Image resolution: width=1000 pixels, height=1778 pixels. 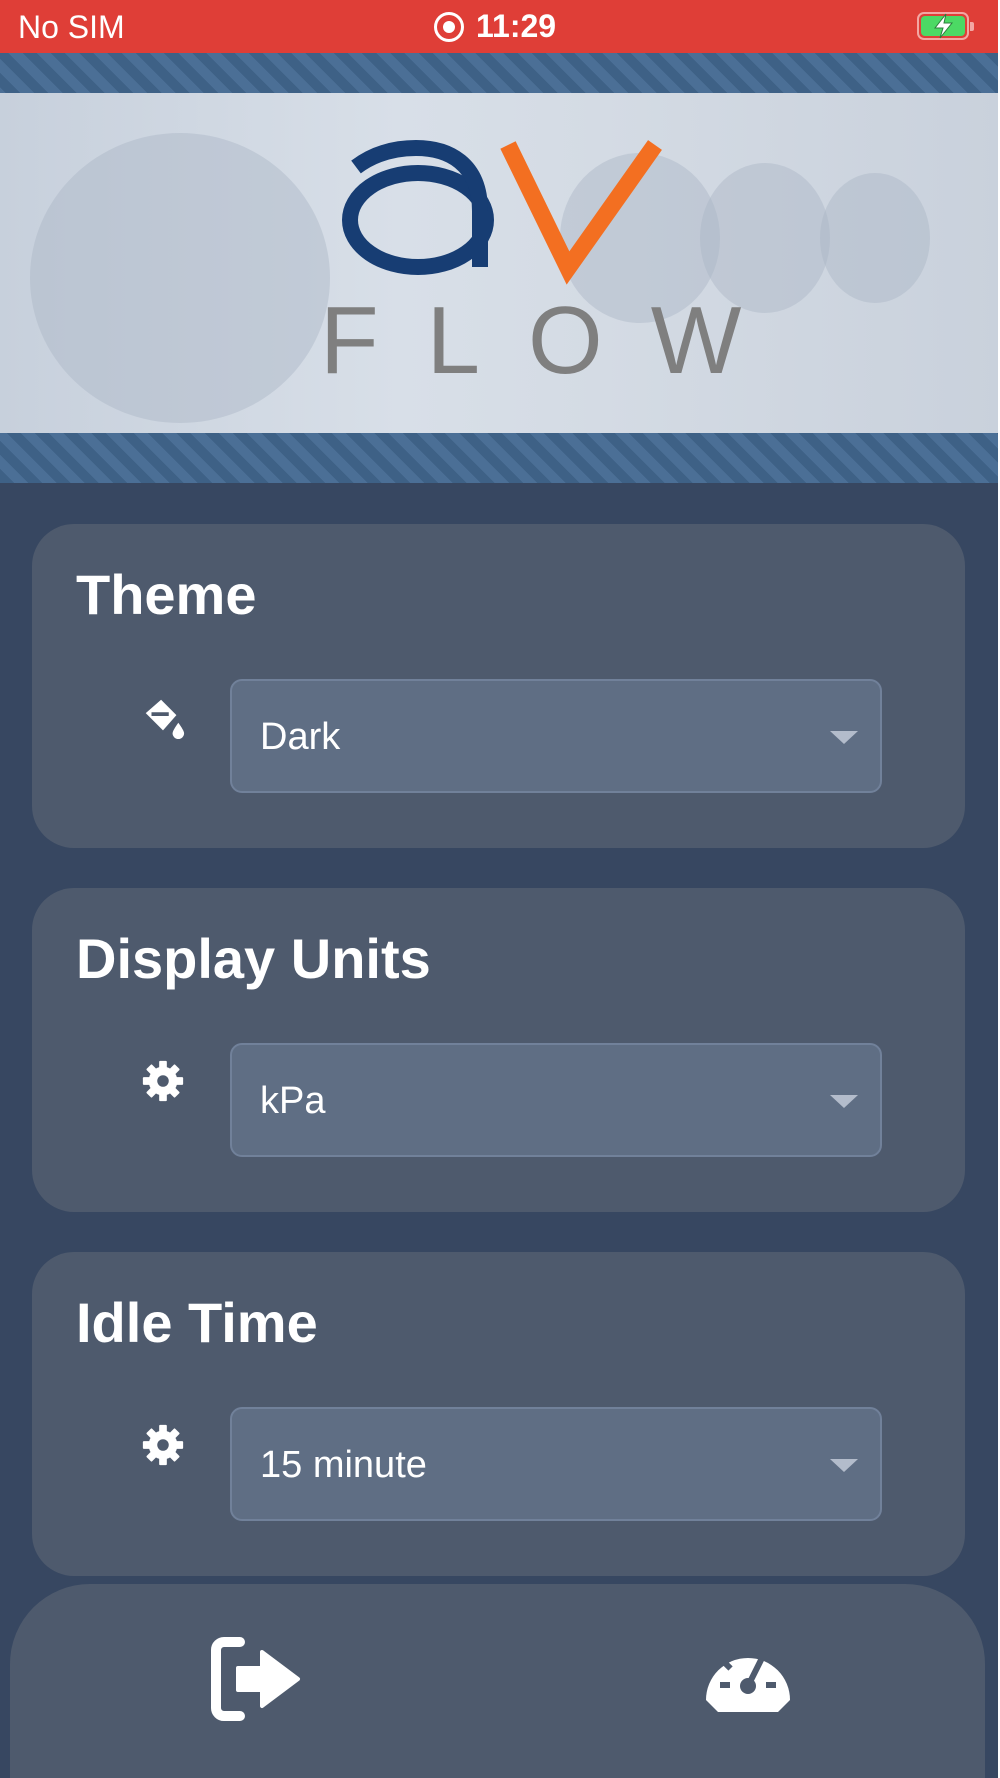 I want to click on status-time-group: 11:29, so click(x=495, y=26).